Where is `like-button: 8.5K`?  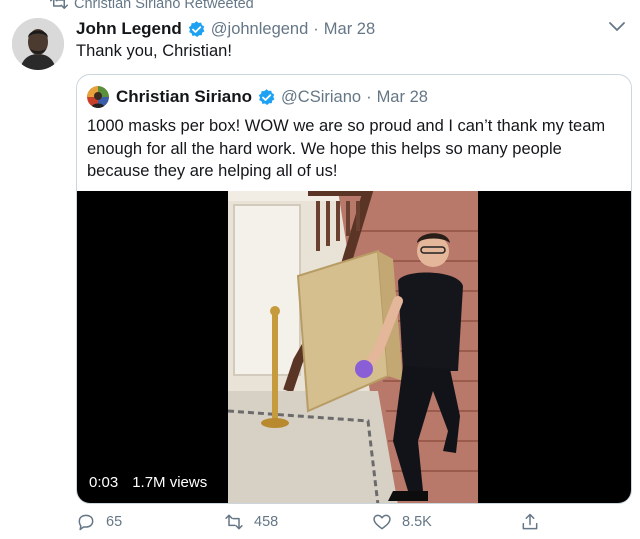 like-button: 8.5K is located at coordinates (402, 522).